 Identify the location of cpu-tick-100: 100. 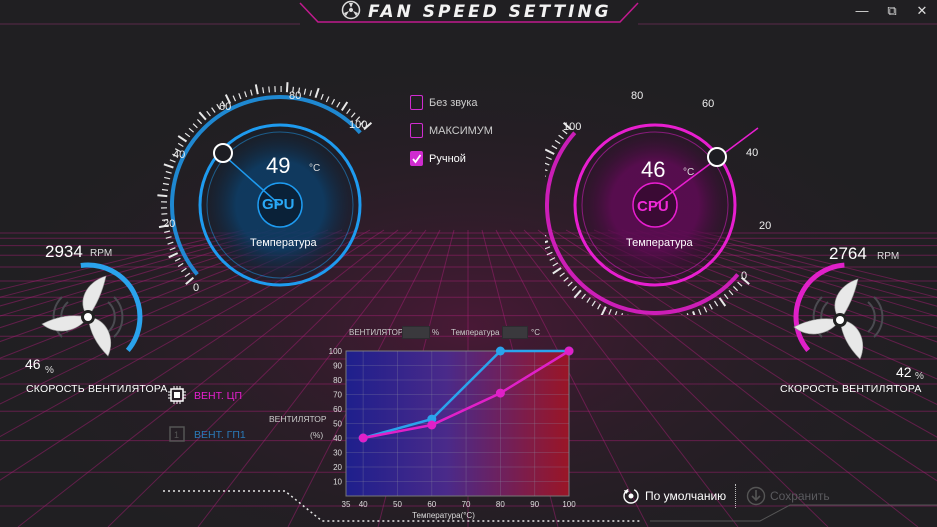
(572, 127).